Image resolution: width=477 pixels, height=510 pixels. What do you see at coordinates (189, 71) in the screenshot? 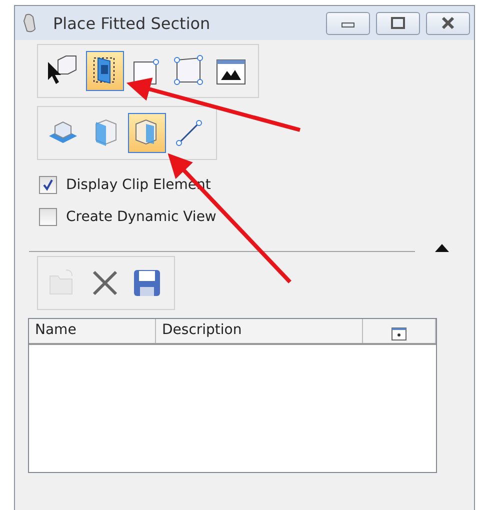
I see `shape-icon` at bounding box center [189, 71].